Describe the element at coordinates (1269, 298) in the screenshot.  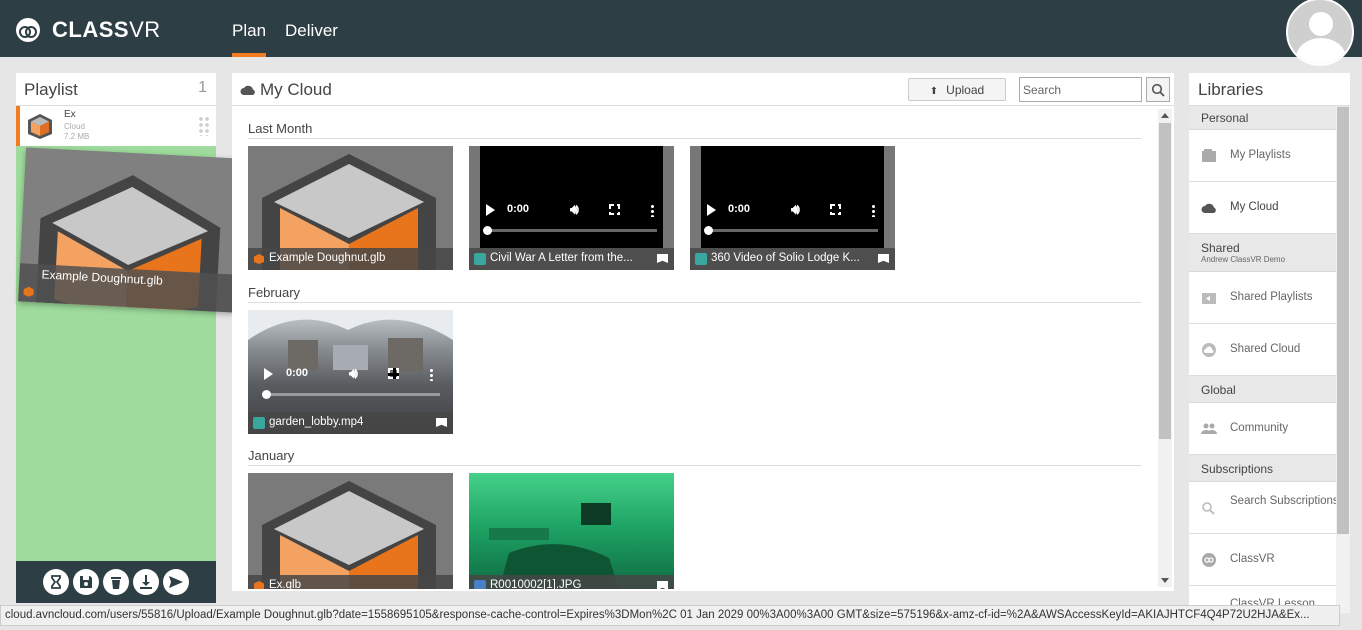
I see `library-shared-playlists: Shared Playlists` at that location.